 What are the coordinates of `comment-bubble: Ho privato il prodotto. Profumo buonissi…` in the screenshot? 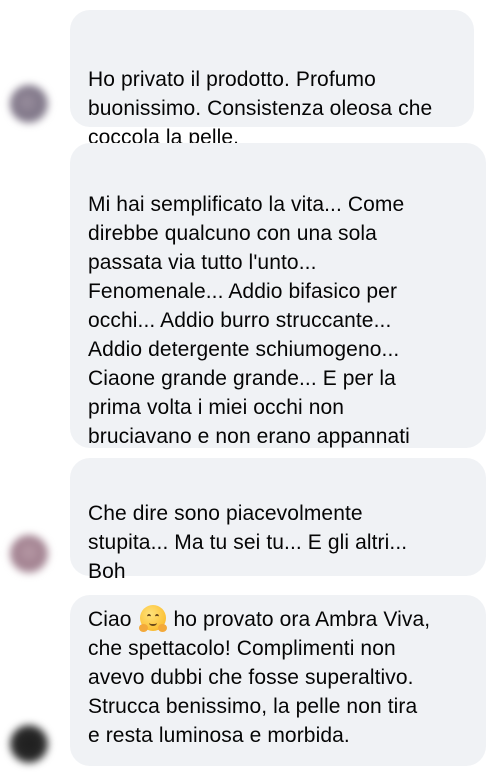 It's located at (272, 79).